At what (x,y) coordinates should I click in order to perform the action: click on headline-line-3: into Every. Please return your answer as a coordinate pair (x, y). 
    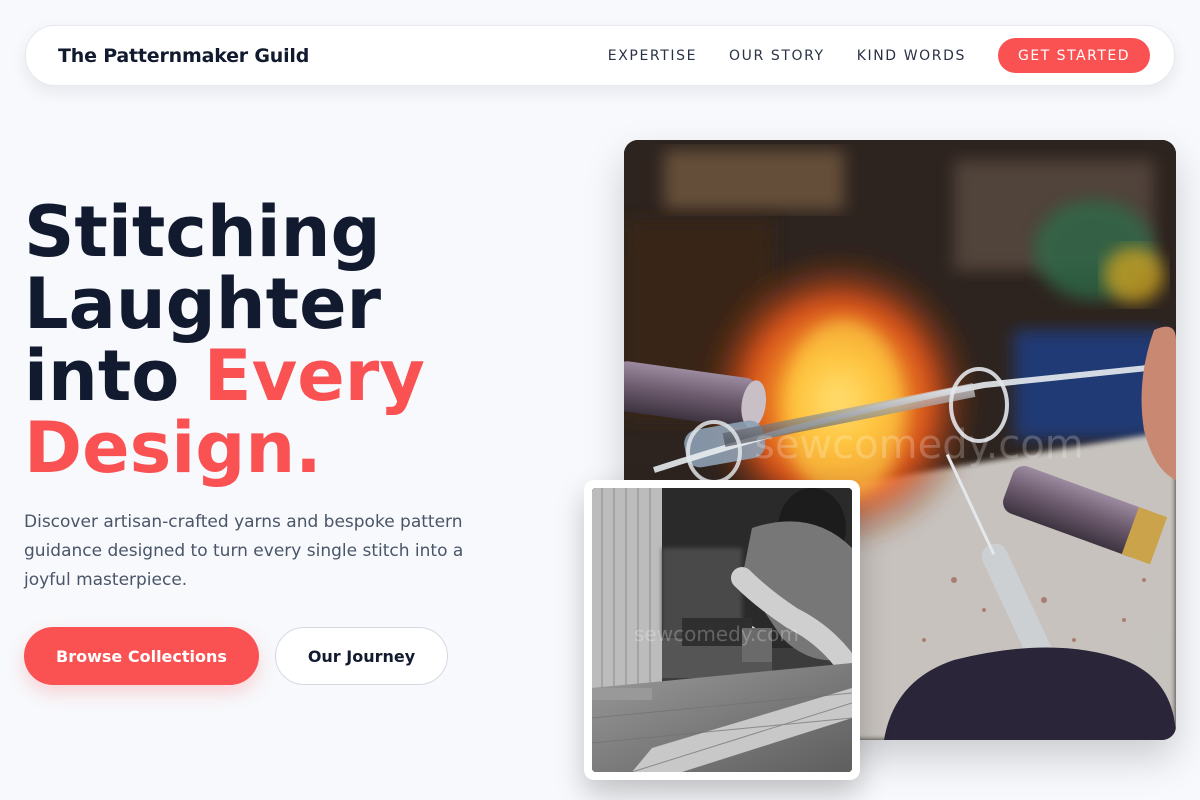
    Looking at the image, I should click on (224, 376).